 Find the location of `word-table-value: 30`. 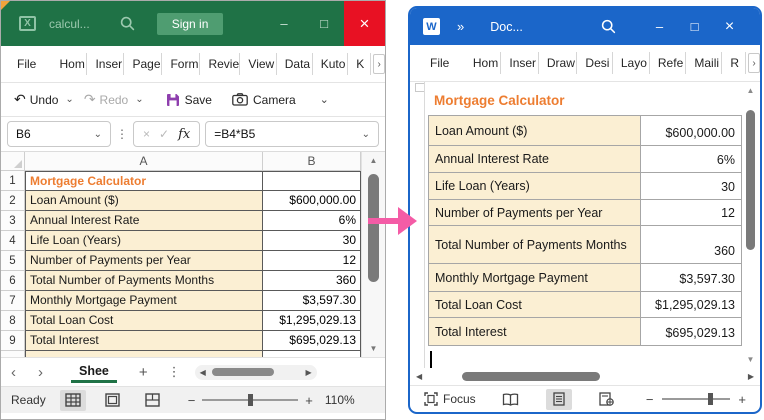

word-table-value: 30 is located at coordinates (691, 186).